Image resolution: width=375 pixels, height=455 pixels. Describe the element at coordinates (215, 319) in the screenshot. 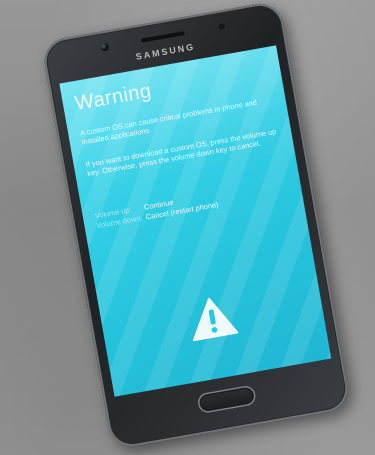

I see `warning-triangle-icon` at that location.